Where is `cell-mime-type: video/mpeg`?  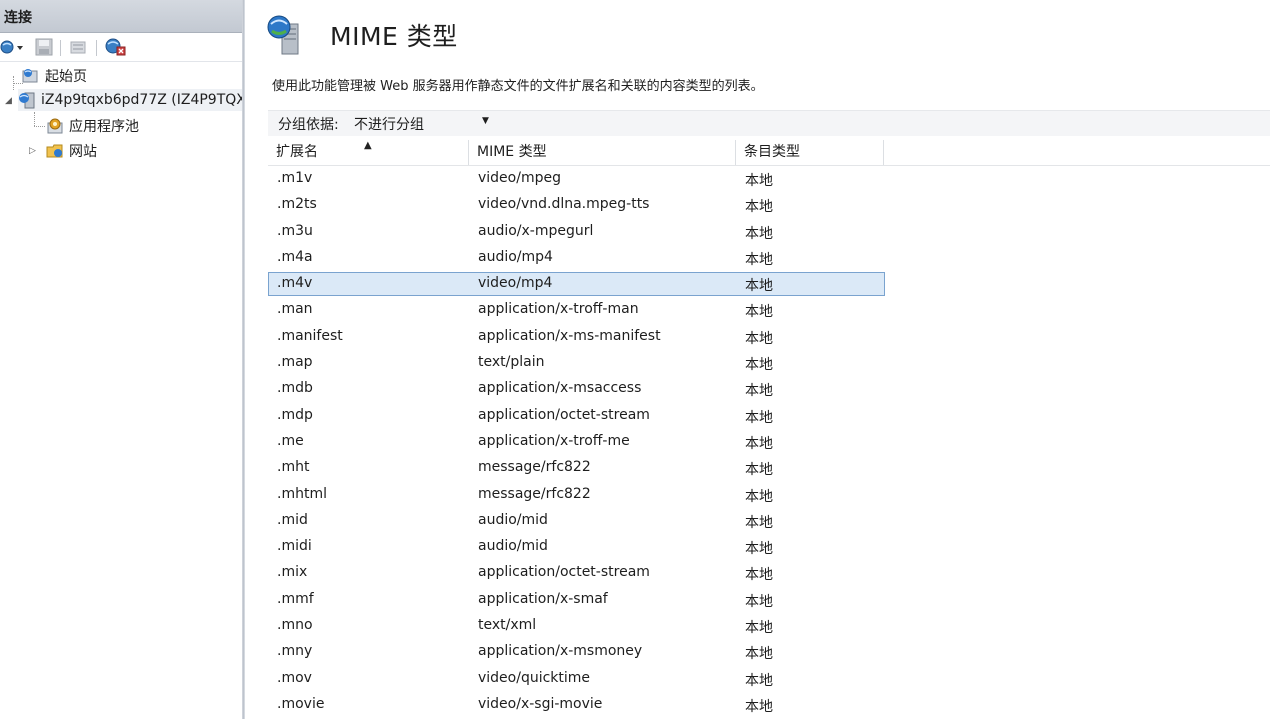
cell-mime-type: video/mpeg is located at coordinates (519, 178).